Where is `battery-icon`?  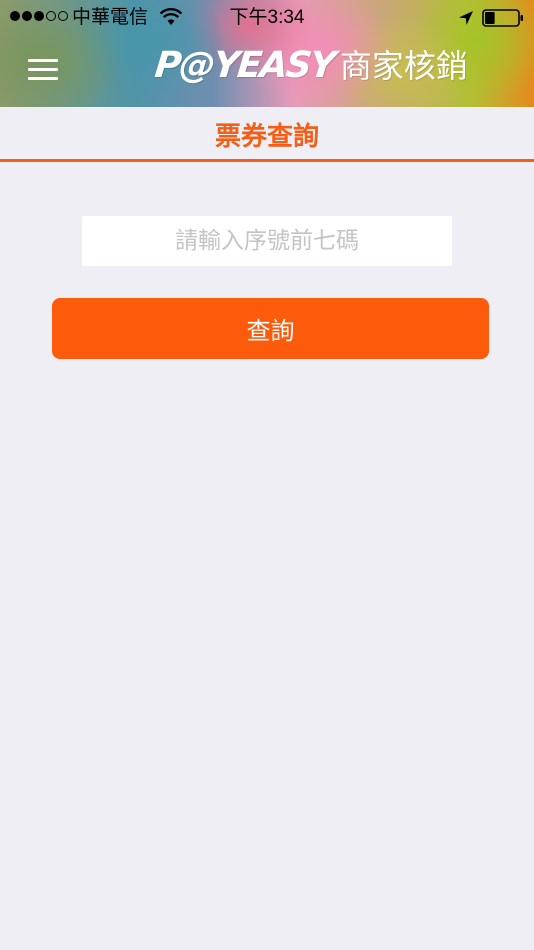 battery-icon is located at coordinates (502, 18).